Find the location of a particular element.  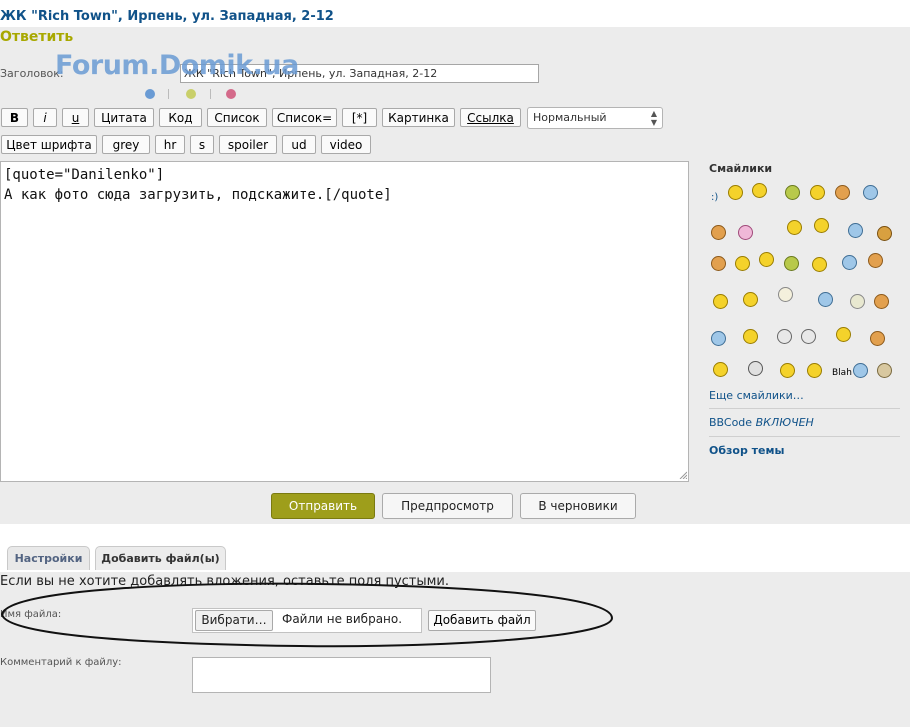

image-button: Картинка is located at coordinates (418, 117).